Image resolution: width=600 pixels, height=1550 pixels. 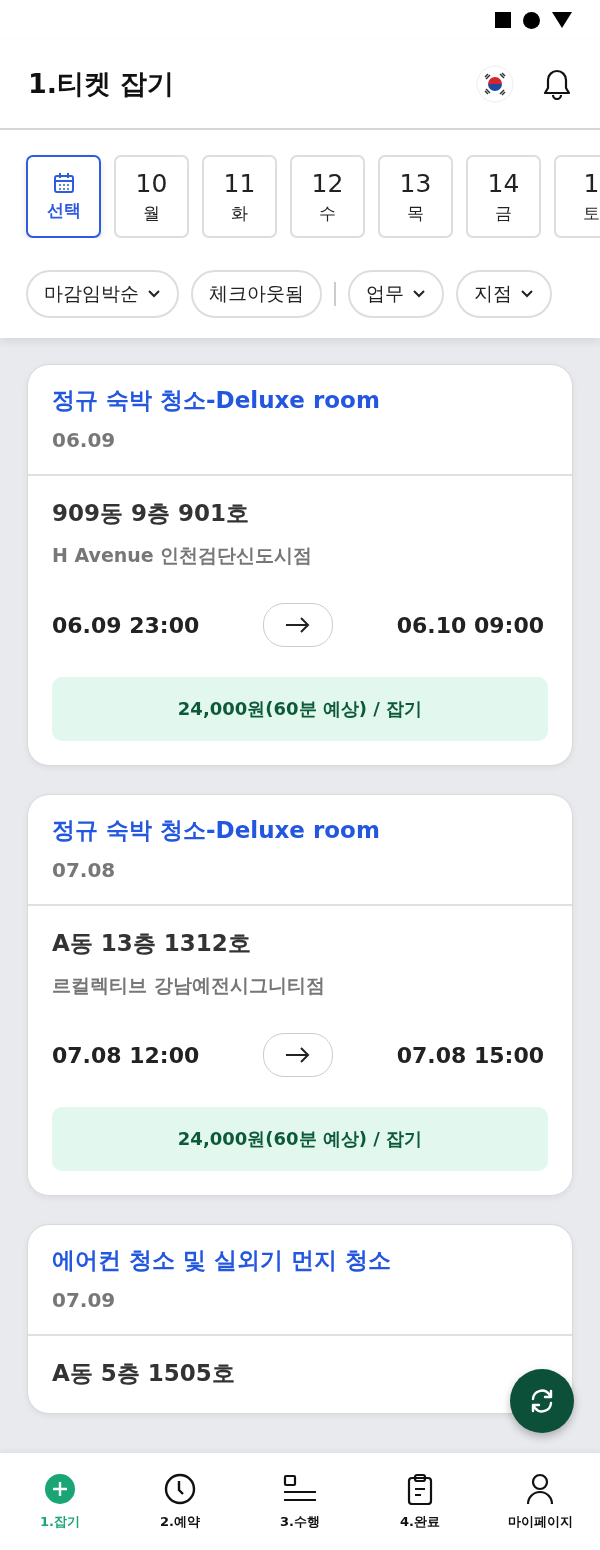 I want to click on end-time: 07.08 15:00, so click(x=470, y=1055).